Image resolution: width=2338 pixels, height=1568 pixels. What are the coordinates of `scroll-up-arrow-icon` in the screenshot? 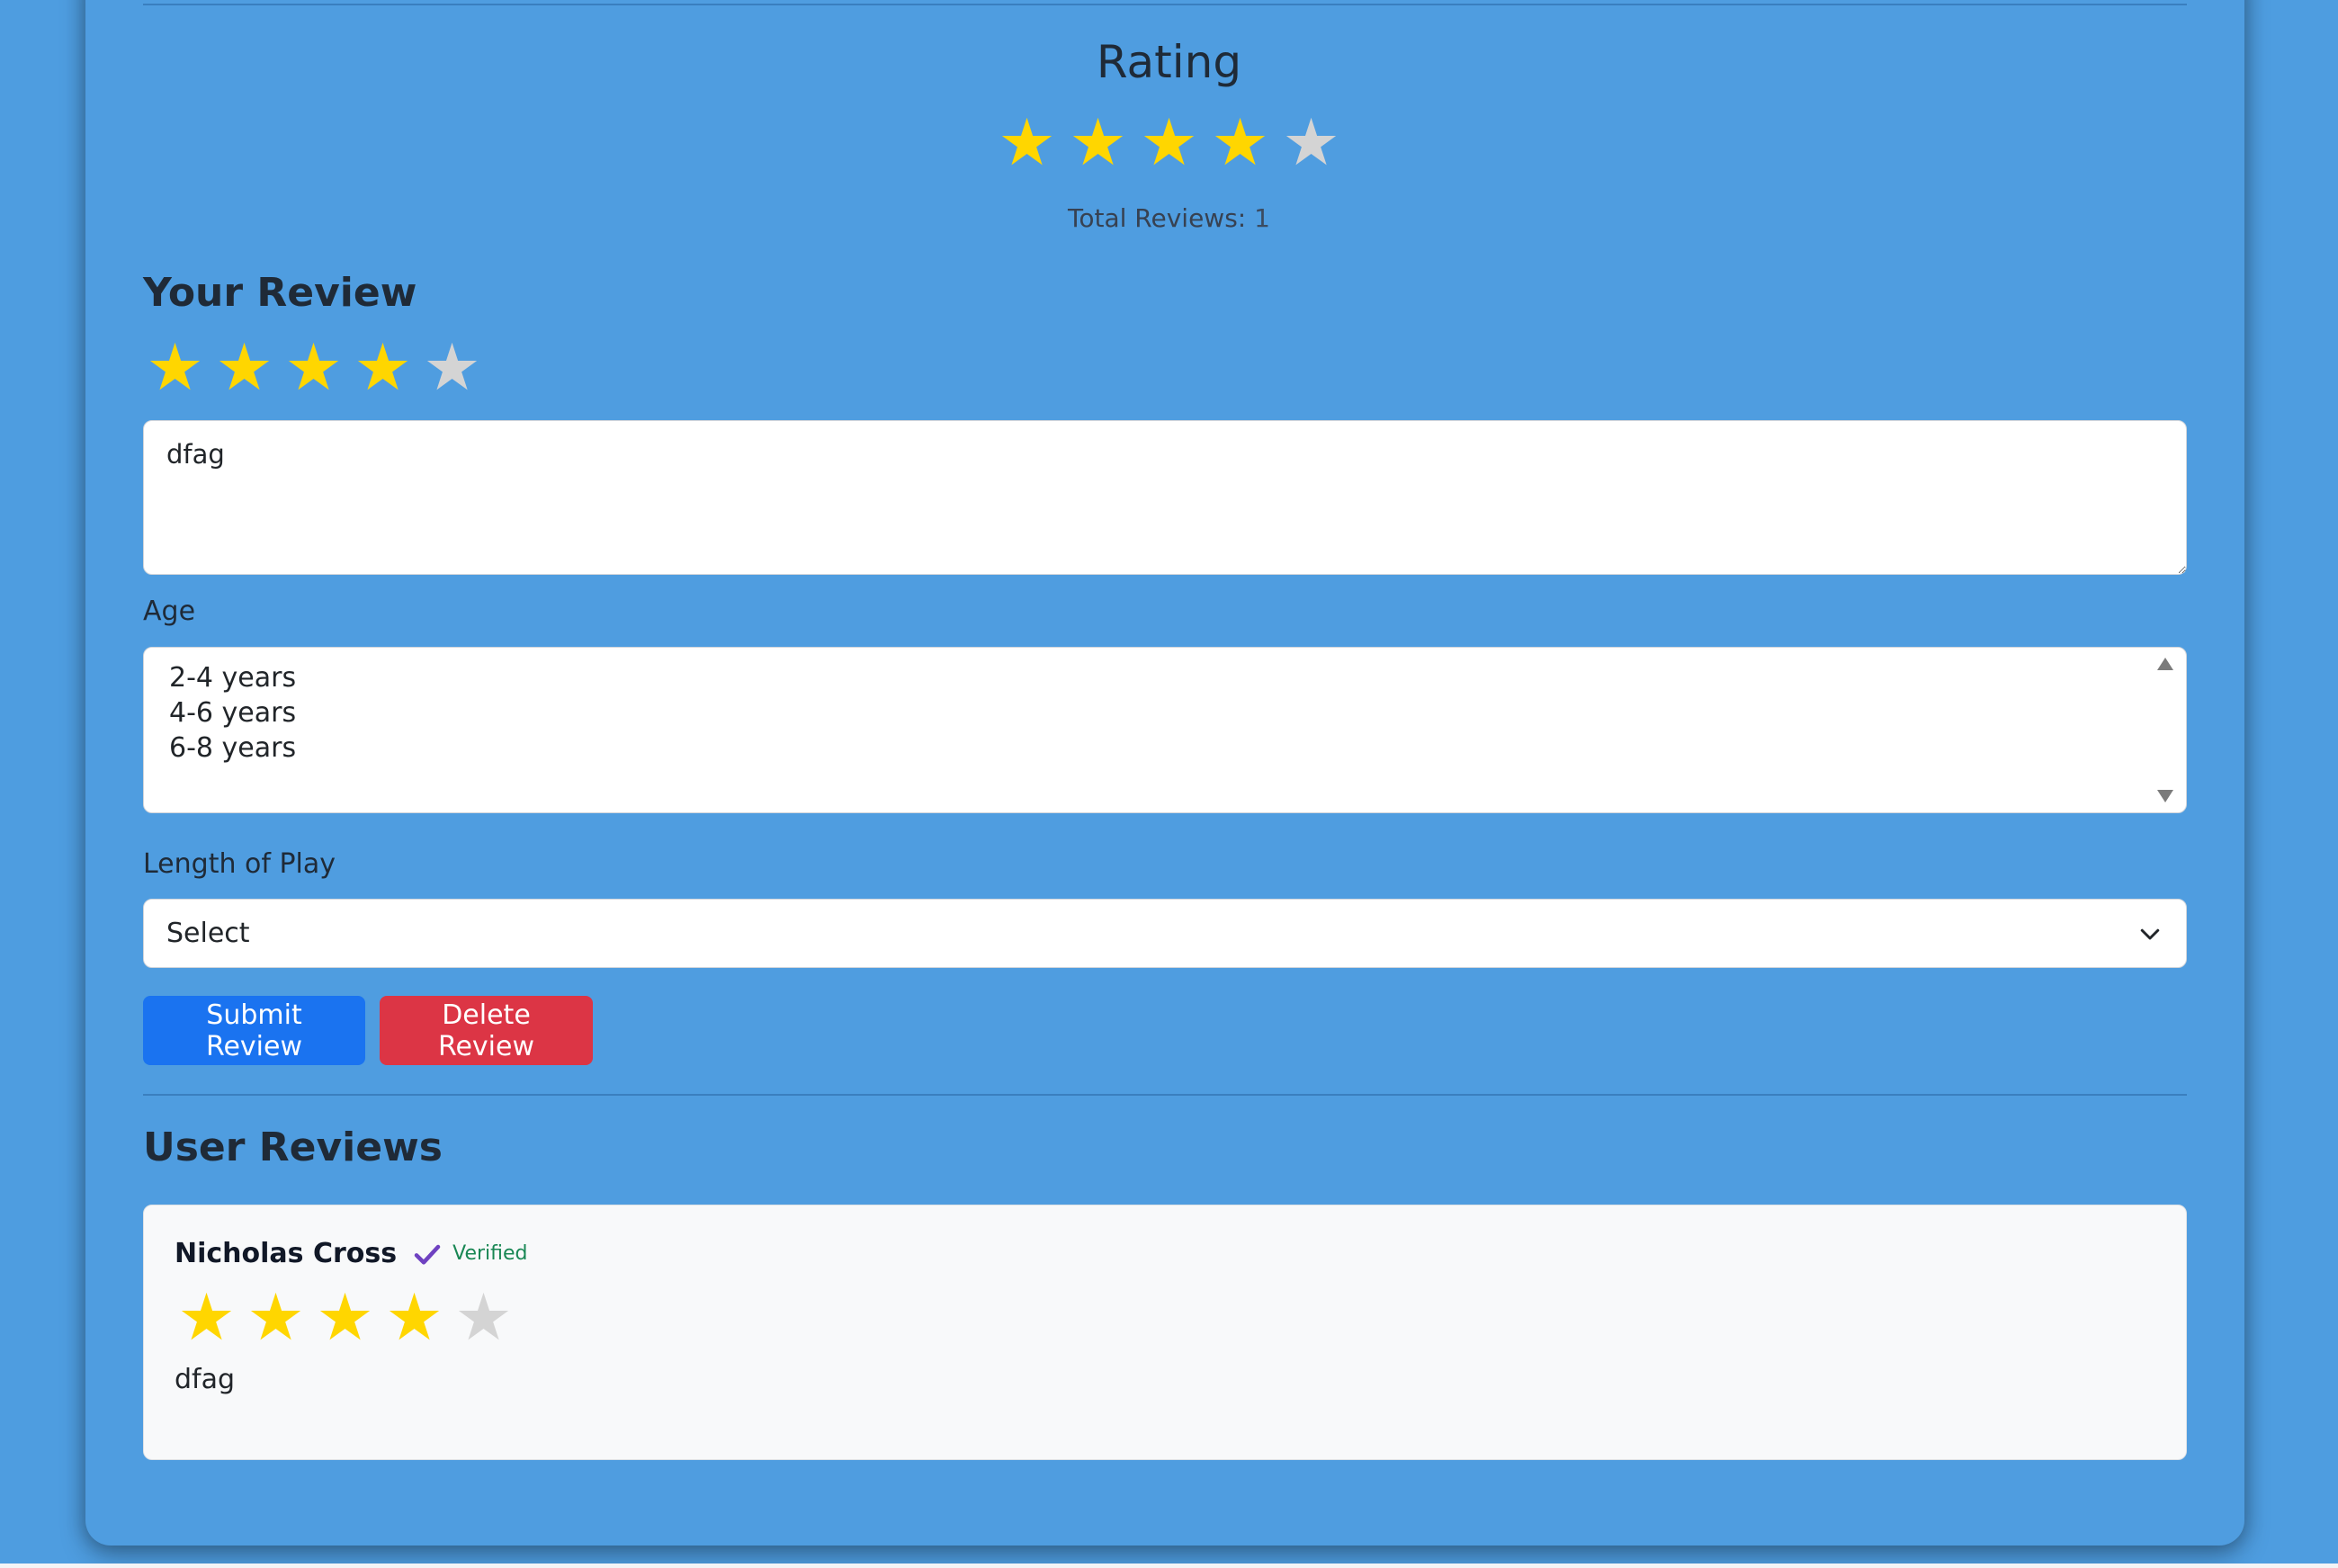 It's located at (2165, 664).